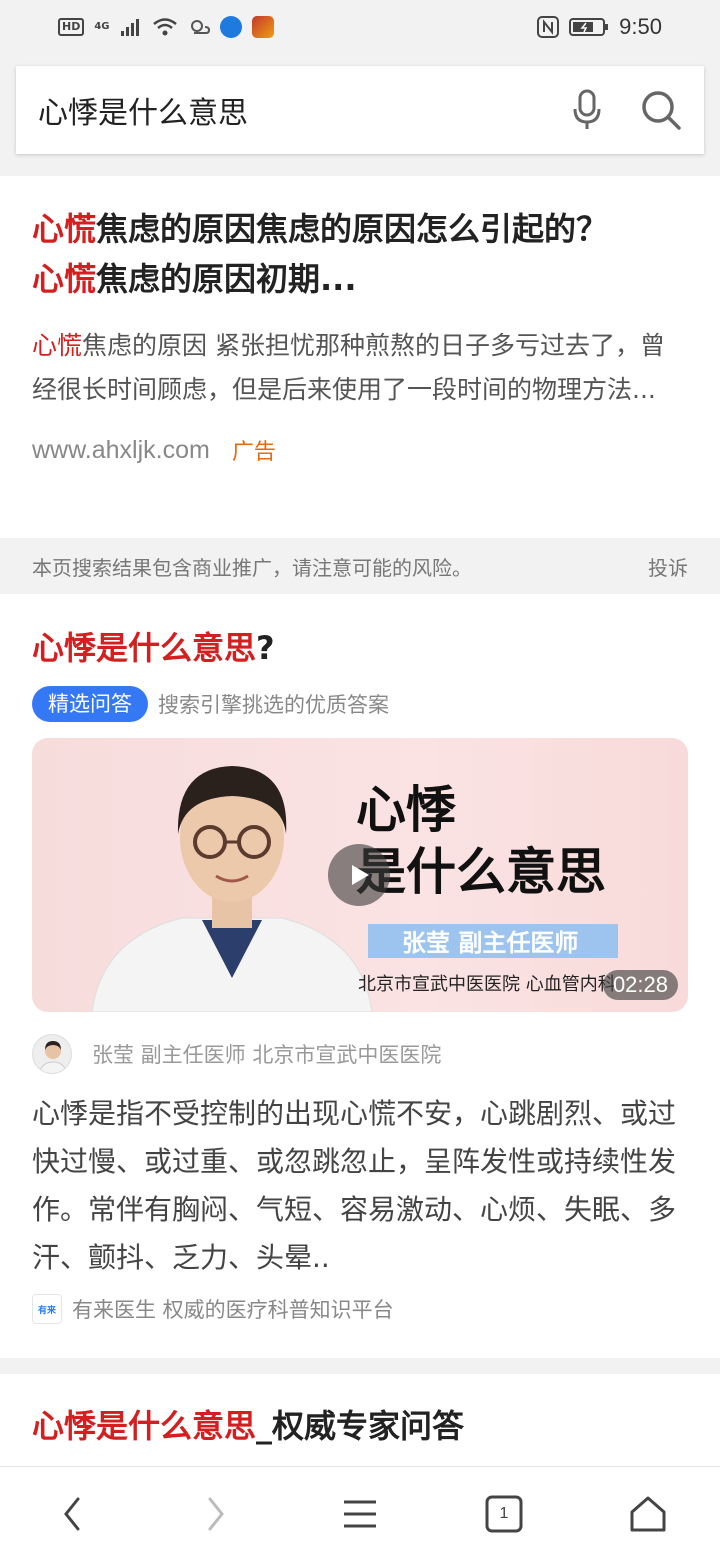  I want to click on author-row: 张莹 副主任医师 北京市宣武中医医院, so click(360, 1054).